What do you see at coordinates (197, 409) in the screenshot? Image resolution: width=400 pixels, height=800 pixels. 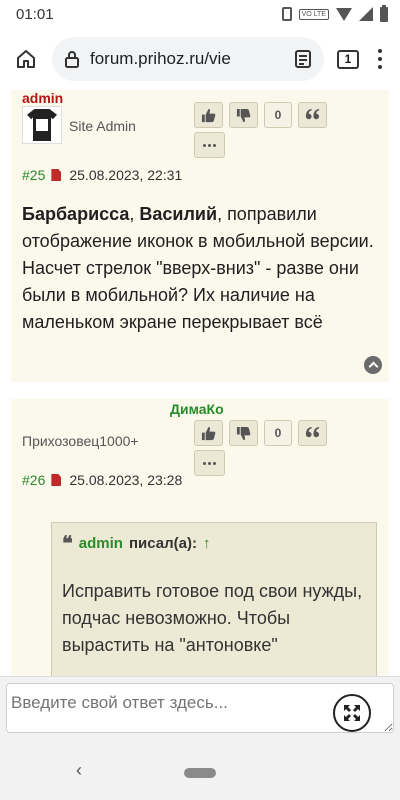 I see `post-author: ДимаКо` at bounding box center [197, 409].